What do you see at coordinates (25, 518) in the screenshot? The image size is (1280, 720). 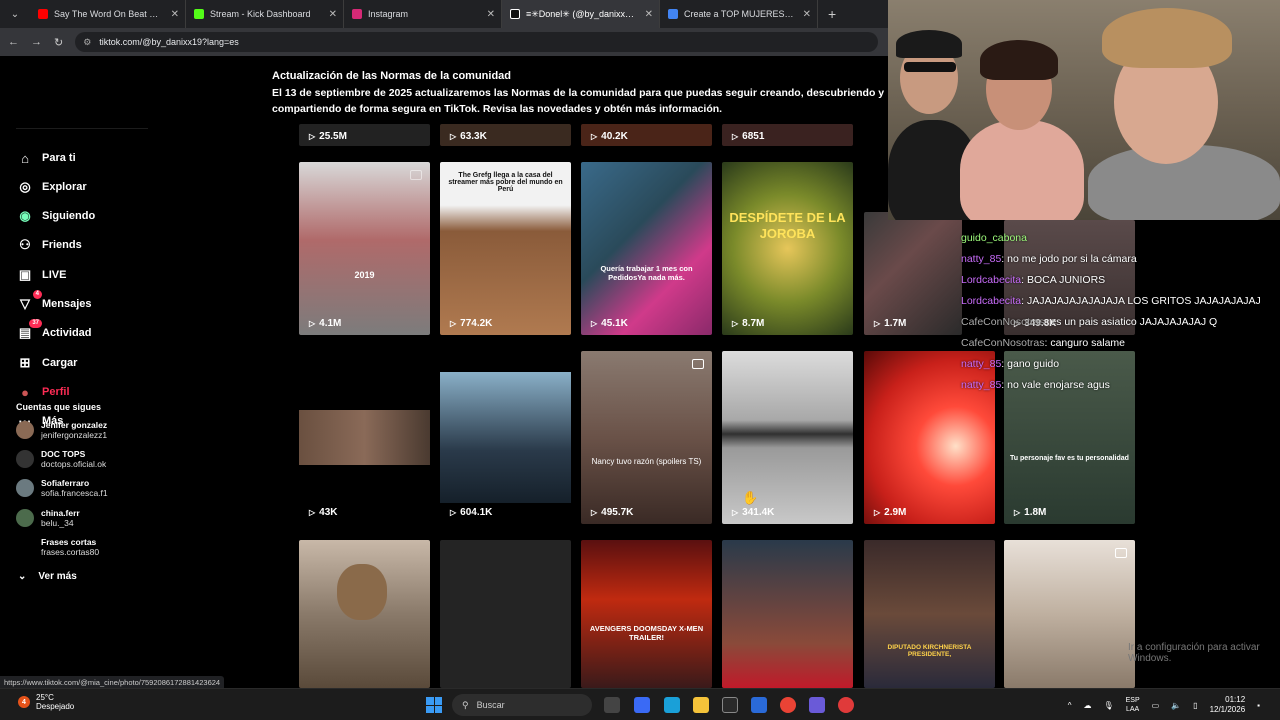 I see `avatar` at bounding box center [25, 518].